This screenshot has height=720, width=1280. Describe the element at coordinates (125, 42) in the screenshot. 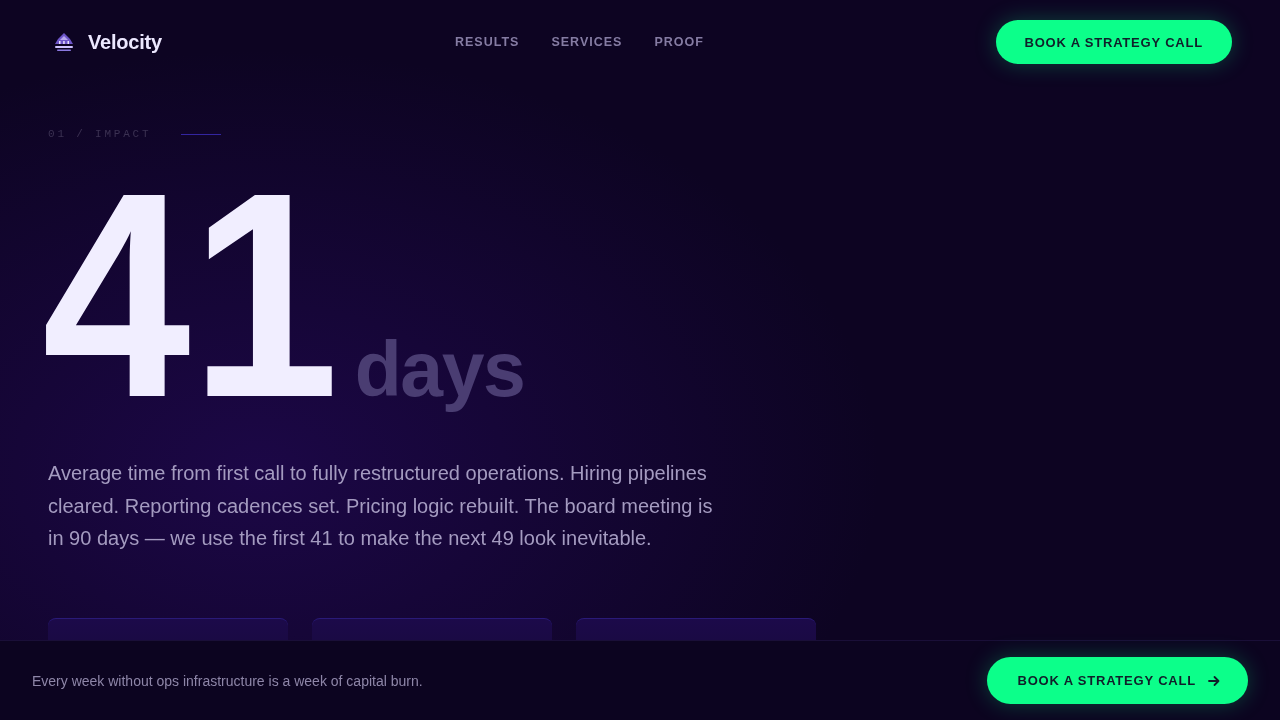

I see `brand-name: Velocity` at that location.